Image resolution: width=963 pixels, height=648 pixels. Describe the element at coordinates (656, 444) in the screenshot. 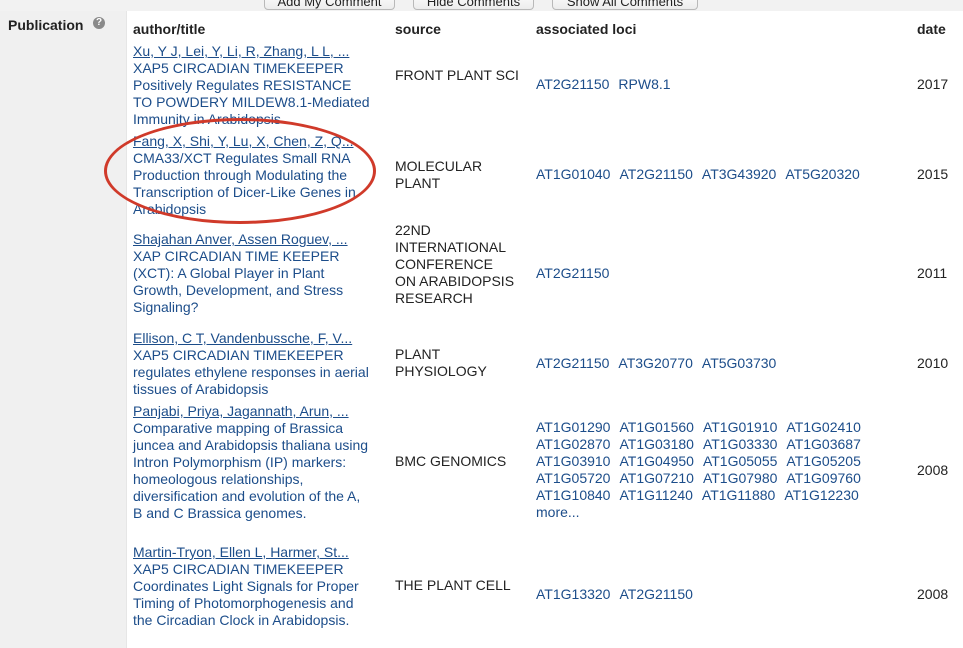

I see `locus-link: AT1G03180` at that location.